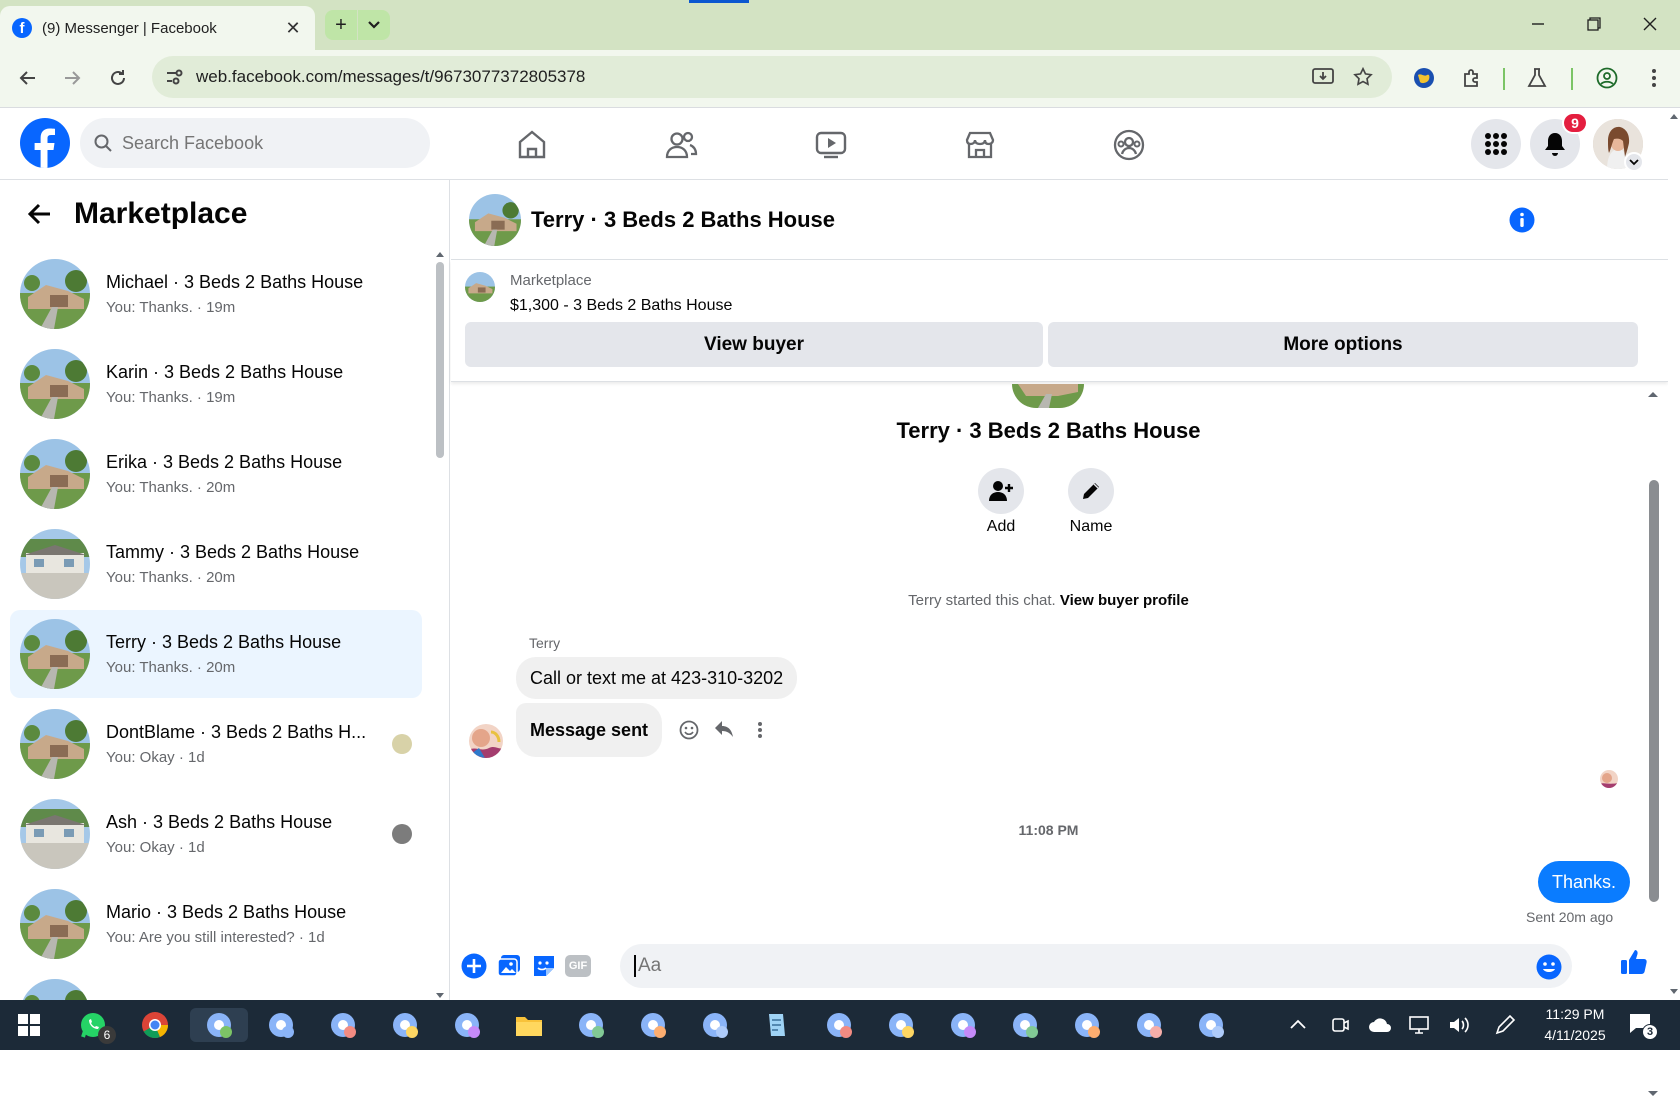  What do you see at coordinates (1537, 78) in the screenshot?
I see `labs-button` at bounding box center [1537, 78].